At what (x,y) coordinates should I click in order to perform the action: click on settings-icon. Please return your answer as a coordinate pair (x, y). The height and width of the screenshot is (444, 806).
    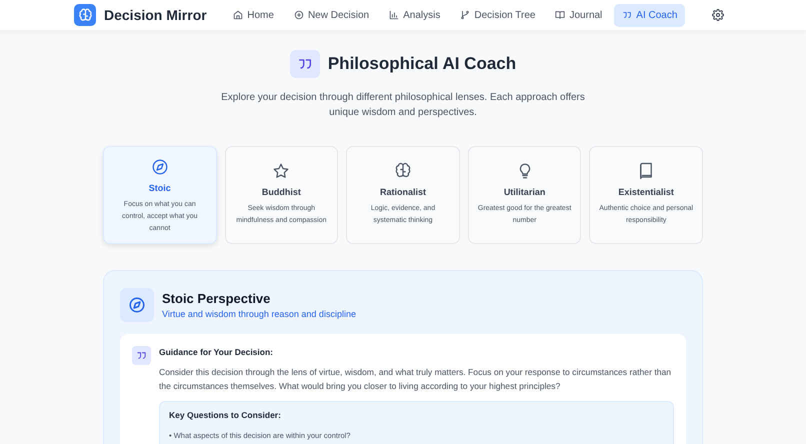
    Looking at the image, I should click on (718, 15).